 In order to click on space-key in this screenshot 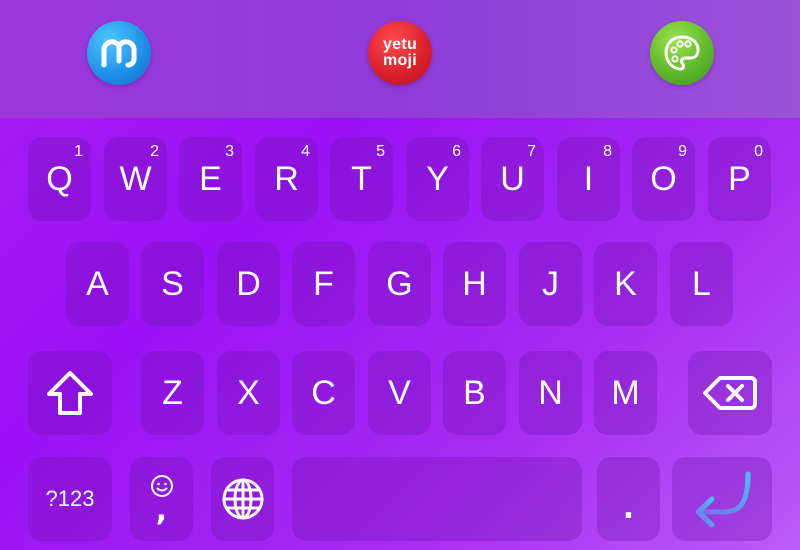, I will do `click(437, 499)`.